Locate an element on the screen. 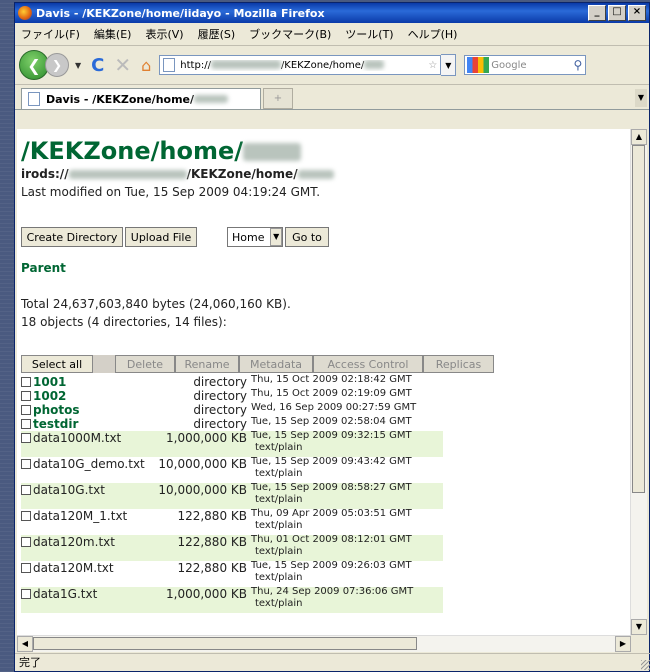 Image resolution: width=650 pixels, height=672 pixels. select-all-button: Select all is located at coordinates (57, 364).